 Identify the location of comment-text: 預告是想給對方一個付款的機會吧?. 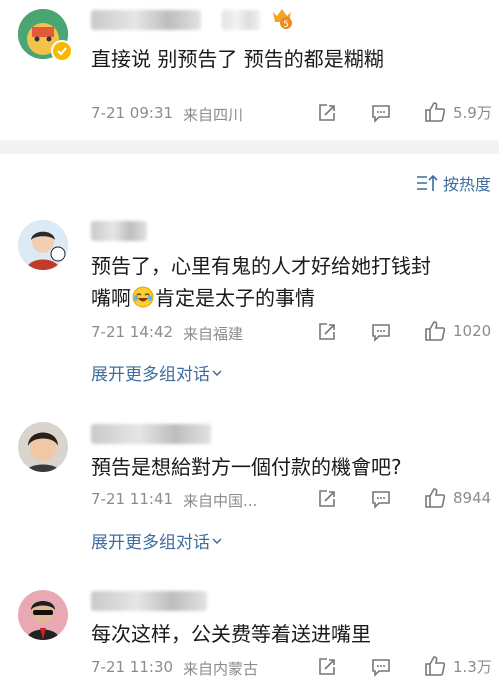
(246, 467).